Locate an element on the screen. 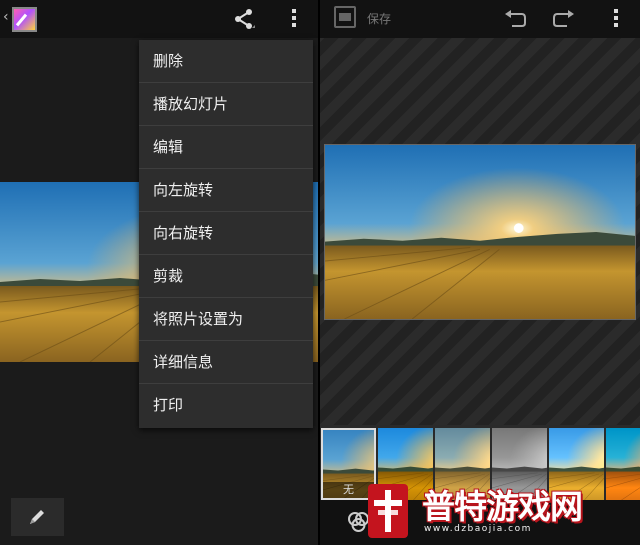 The width and height of the screenshot is (640, 545). menu-item-set-as: 将照片设置为 is located at coordinates (226, 319).